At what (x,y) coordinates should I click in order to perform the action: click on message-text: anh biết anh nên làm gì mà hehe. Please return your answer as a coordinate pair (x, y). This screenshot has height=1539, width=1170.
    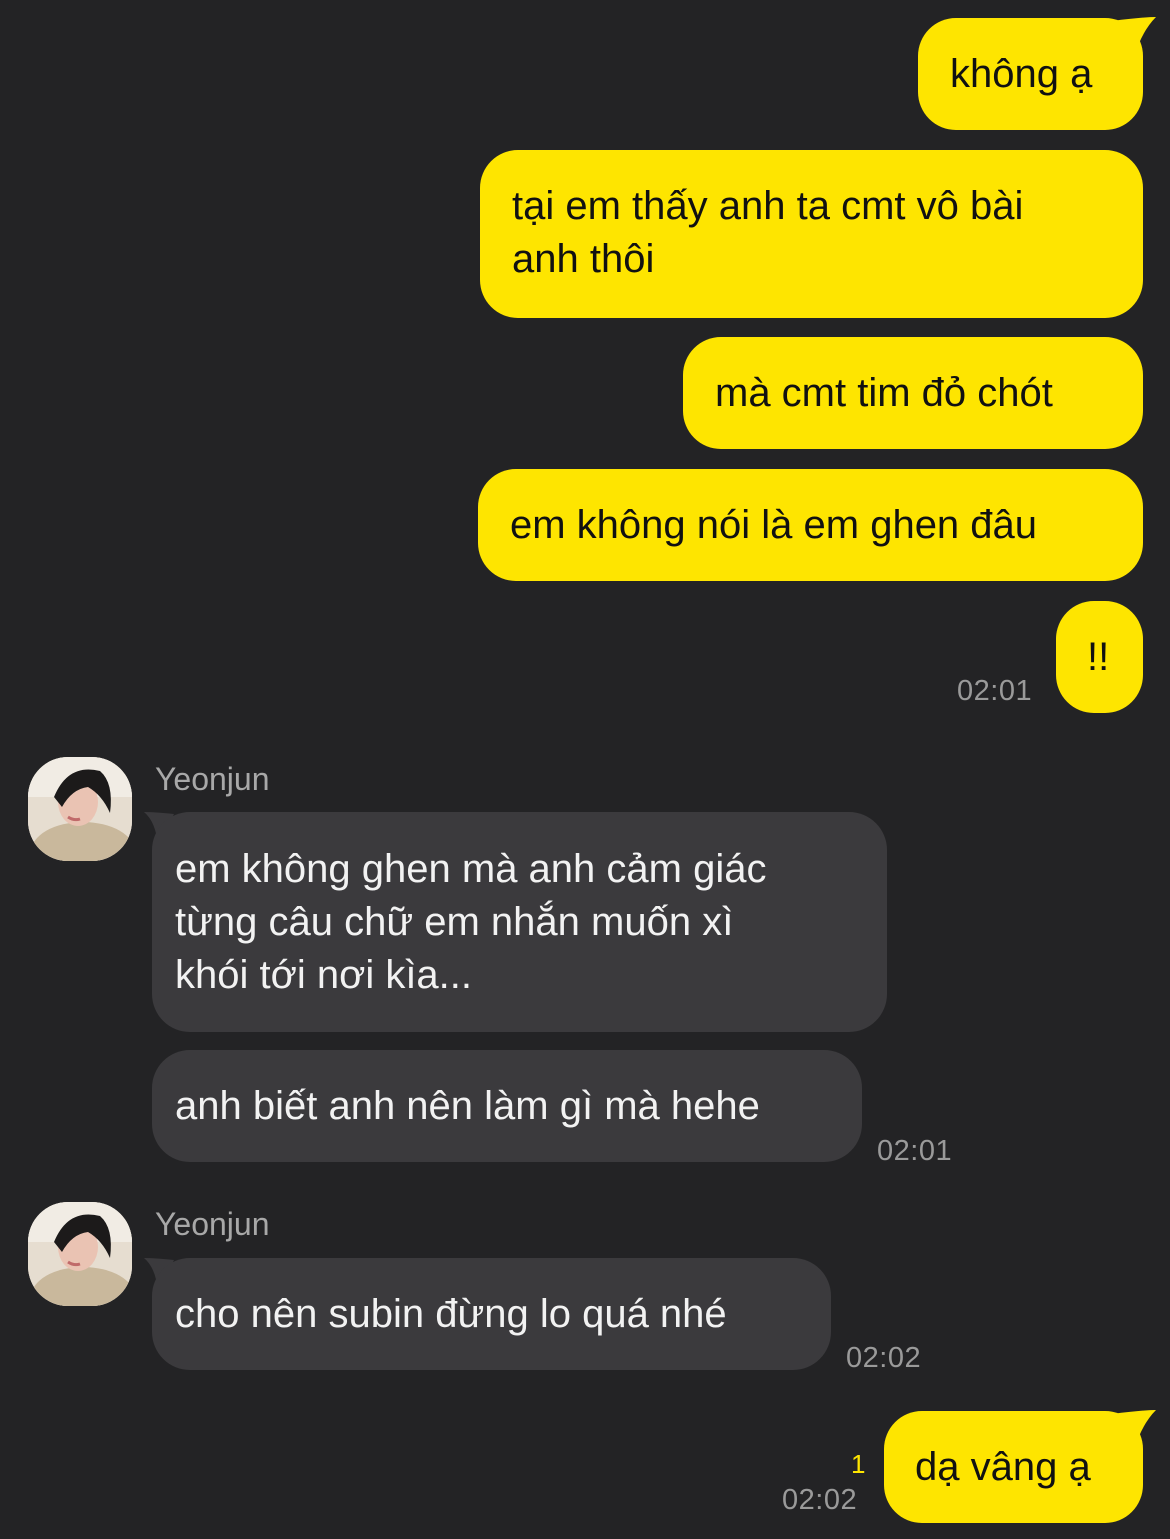
    Looking at the image, I should click on (467, 1106).